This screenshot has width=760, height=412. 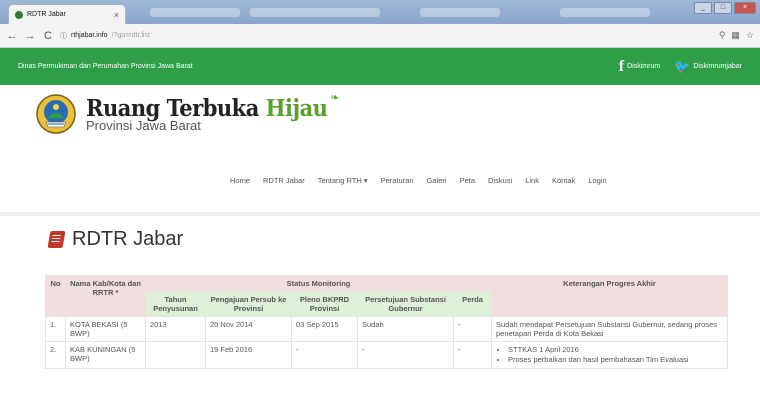 I want to click on cell-no: 2., so click(x=55, y=355).